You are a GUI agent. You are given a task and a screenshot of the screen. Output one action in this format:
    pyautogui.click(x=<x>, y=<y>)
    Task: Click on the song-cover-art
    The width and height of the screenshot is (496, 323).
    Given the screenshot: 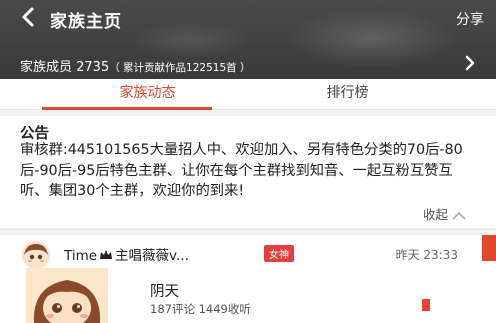 What is the action you would take?
    pyautogui.click(x=67, y=295)
    